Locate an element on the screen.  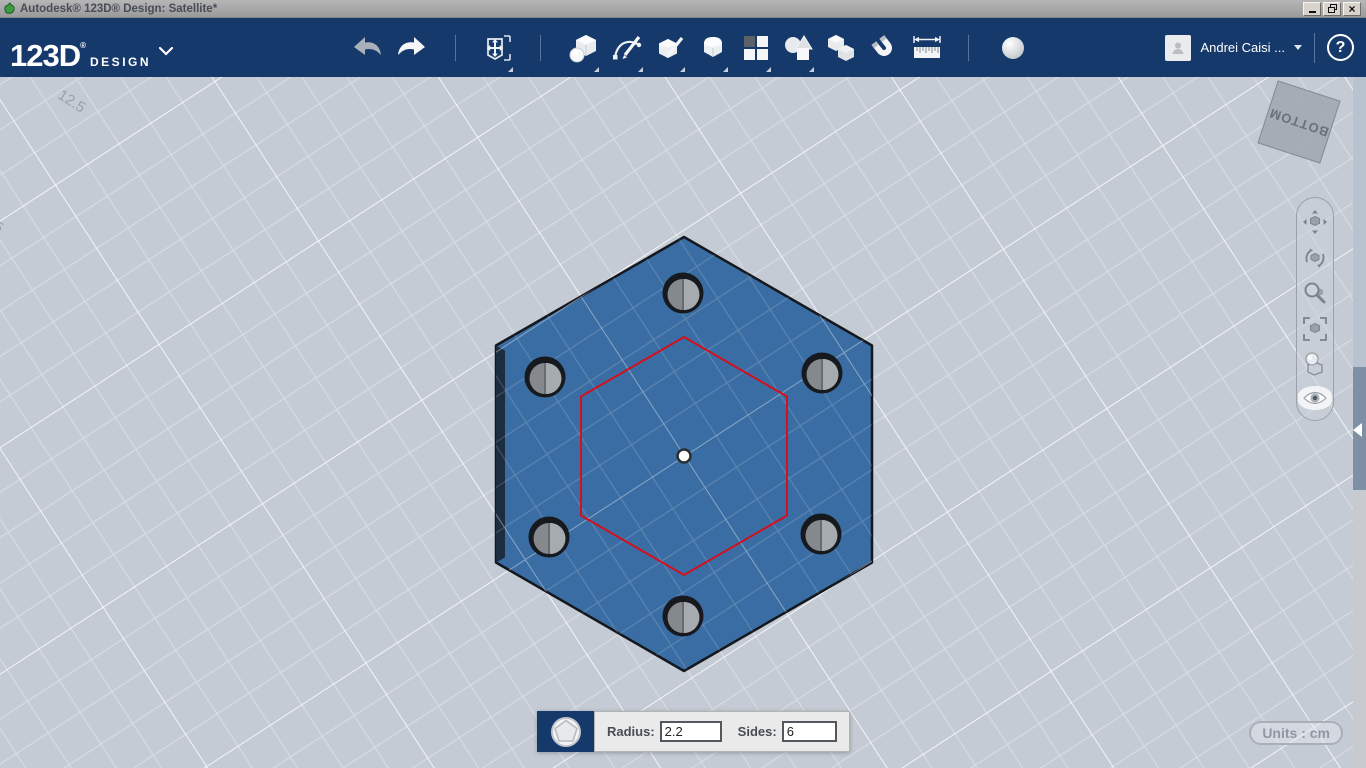
polygon-icon is located at coordinates (565, 731).